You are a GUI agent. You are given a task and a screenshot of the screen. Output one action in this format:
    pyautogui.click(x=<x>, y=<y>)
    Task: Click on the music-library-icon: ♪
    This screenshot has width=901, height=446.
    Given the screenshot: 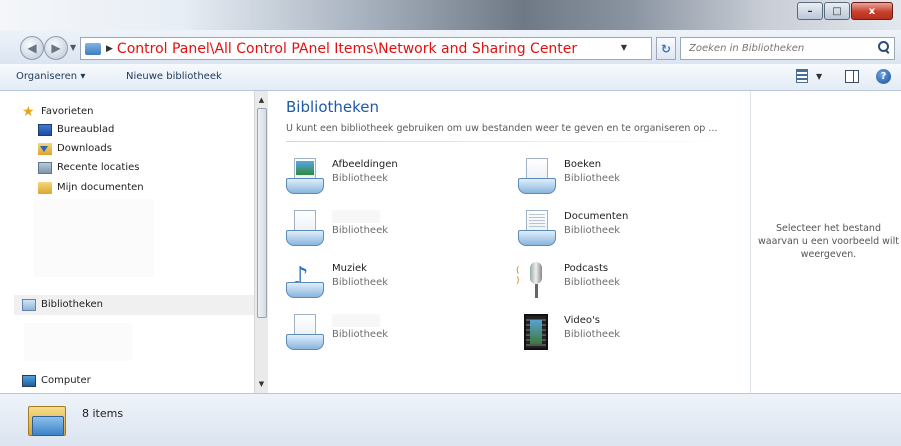 What is the action you would take?
    pyautogui.click(x=304, y=281)
    